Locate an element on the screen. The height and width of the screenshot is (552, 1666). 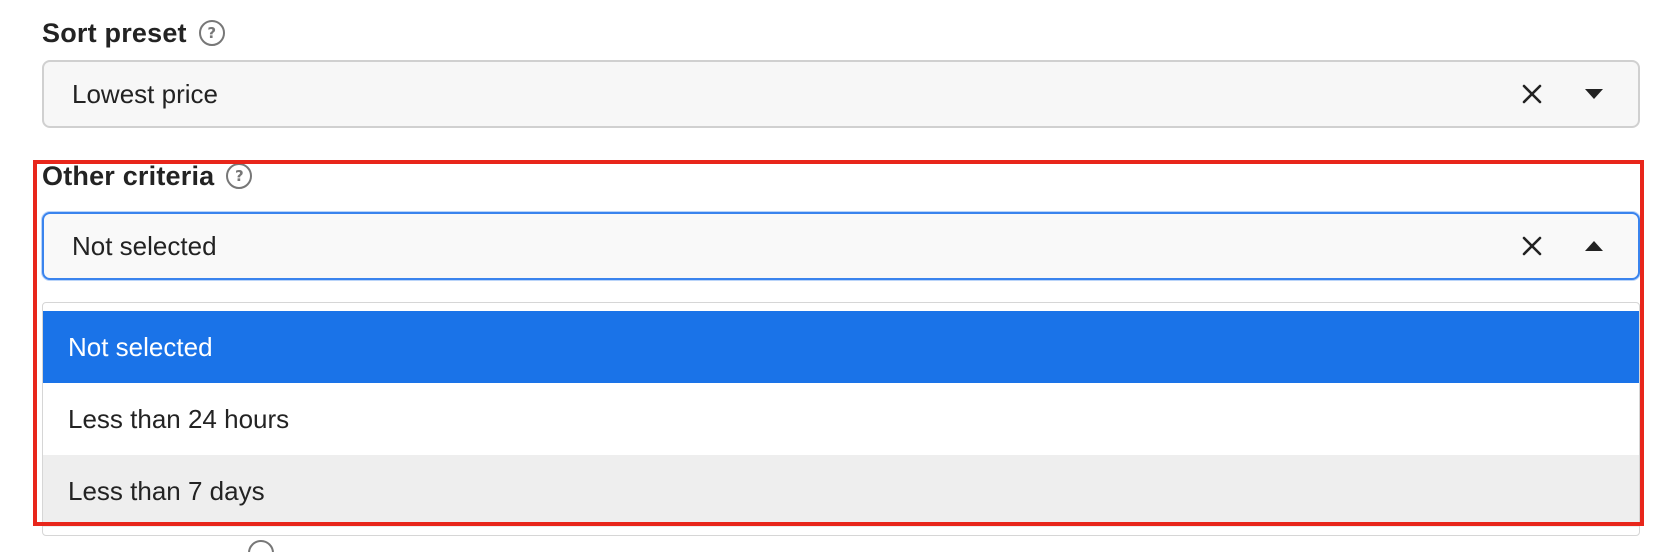
sort-preset-select: Lowest price is located at coordinates (841, 94).